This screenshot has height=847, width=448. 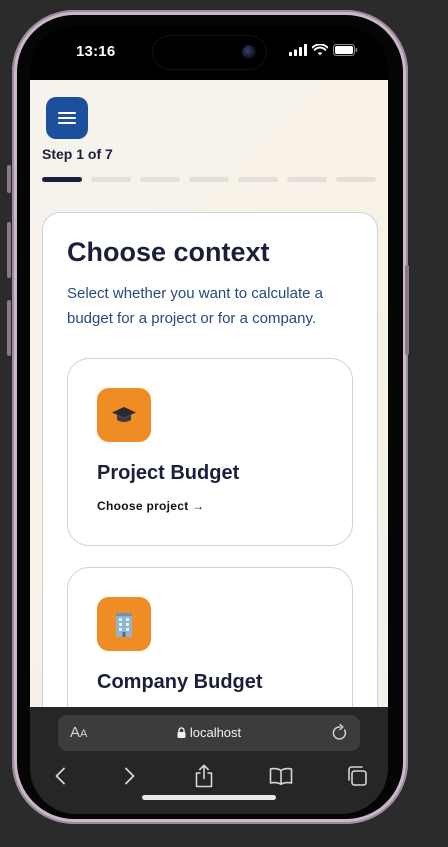 I want to click on dynamic-island, so click(x=209, y=52).